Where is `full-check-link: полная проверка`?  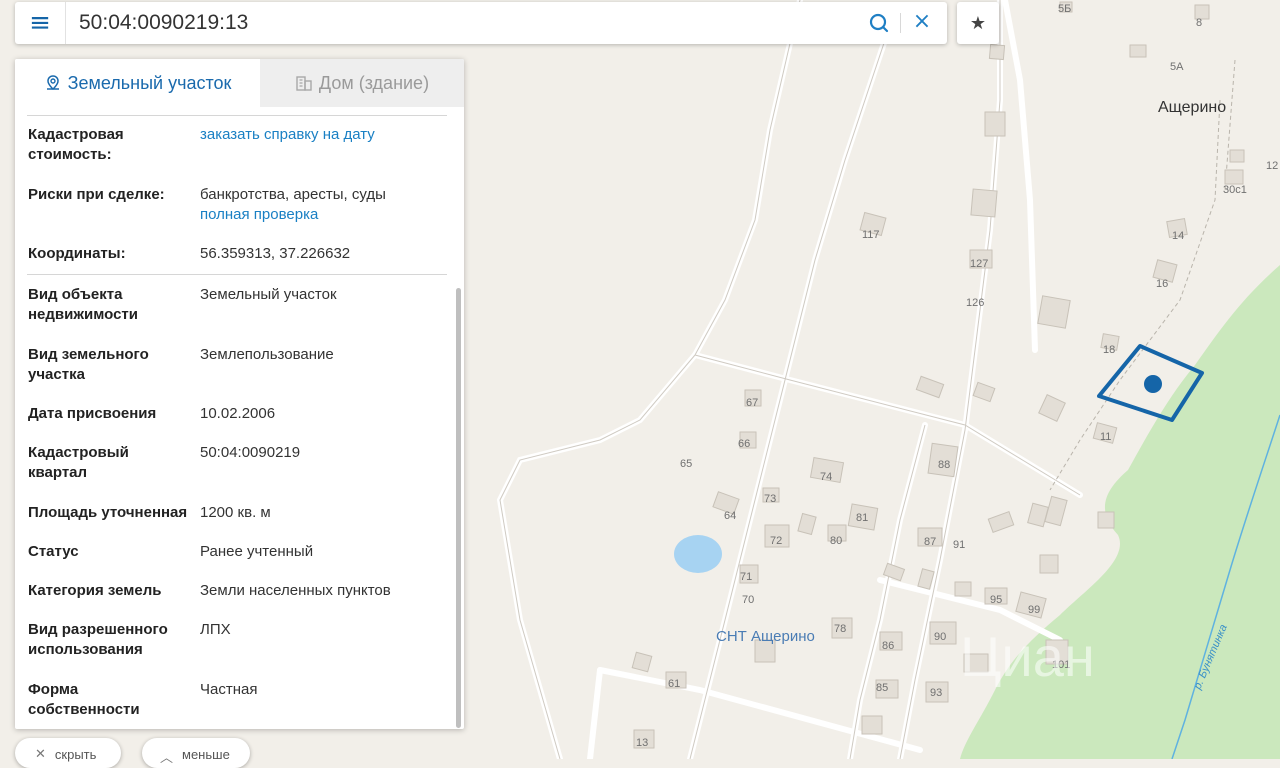 full-check-link: полная проверка is located at coordinates (325, 215).